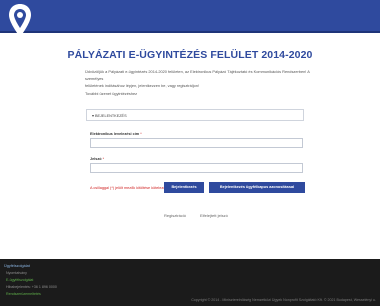 This screenshot has width=380, height=306. What do you see at coordinates (23, 294) in the screenshot?
I see `footer-link-4: Rendszerüzemeltetés` at bounding box center [23, 294].